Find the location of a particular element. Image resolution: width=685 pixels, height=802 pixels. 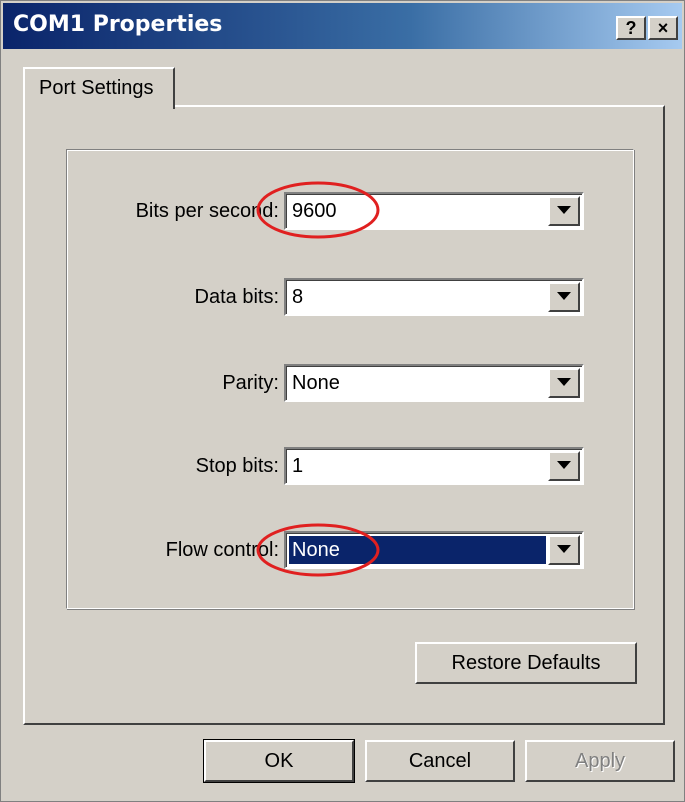

help-button: ? is located at coordinates (631, 28).